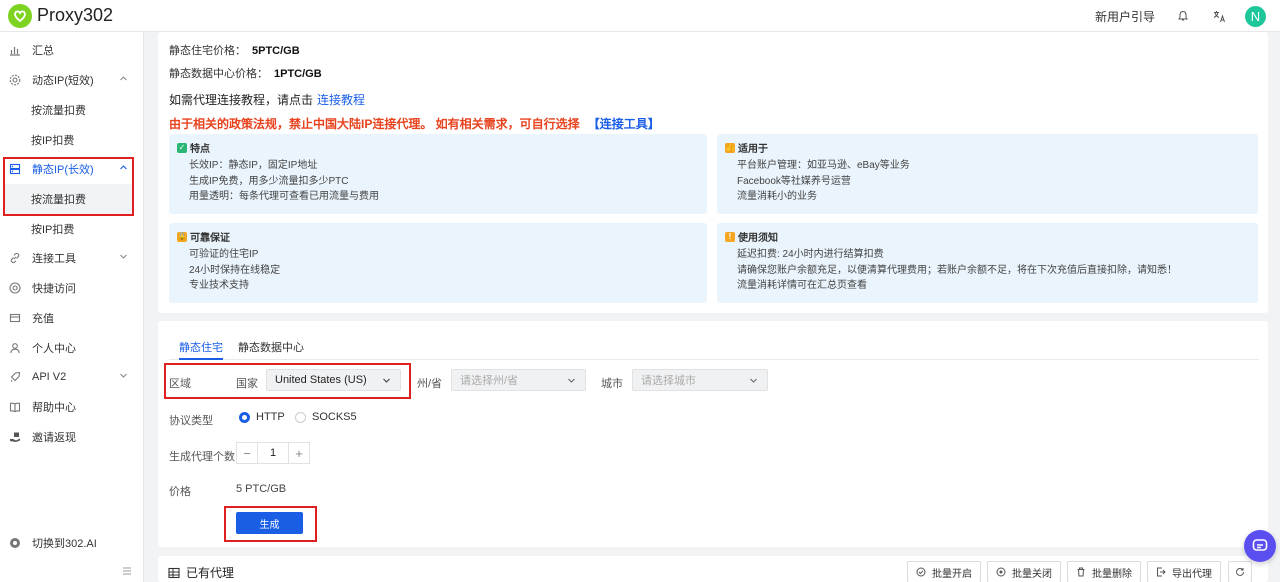 This screenshot has height=582, width=1280. Describe the element at coordinates (207, 51) in the screenshot. I see `residential-price-label: 静态住宅价格：` at that location.